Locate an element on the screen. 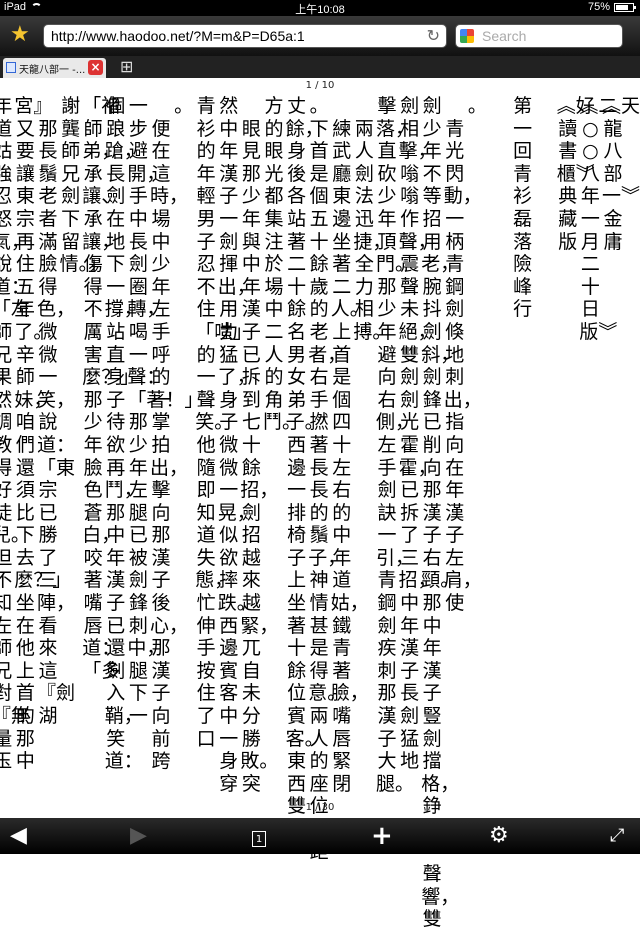 The height and width of the screenshot is (931, 640). forward-arrow-icon: ▶ is located at coordinates (138, 836).